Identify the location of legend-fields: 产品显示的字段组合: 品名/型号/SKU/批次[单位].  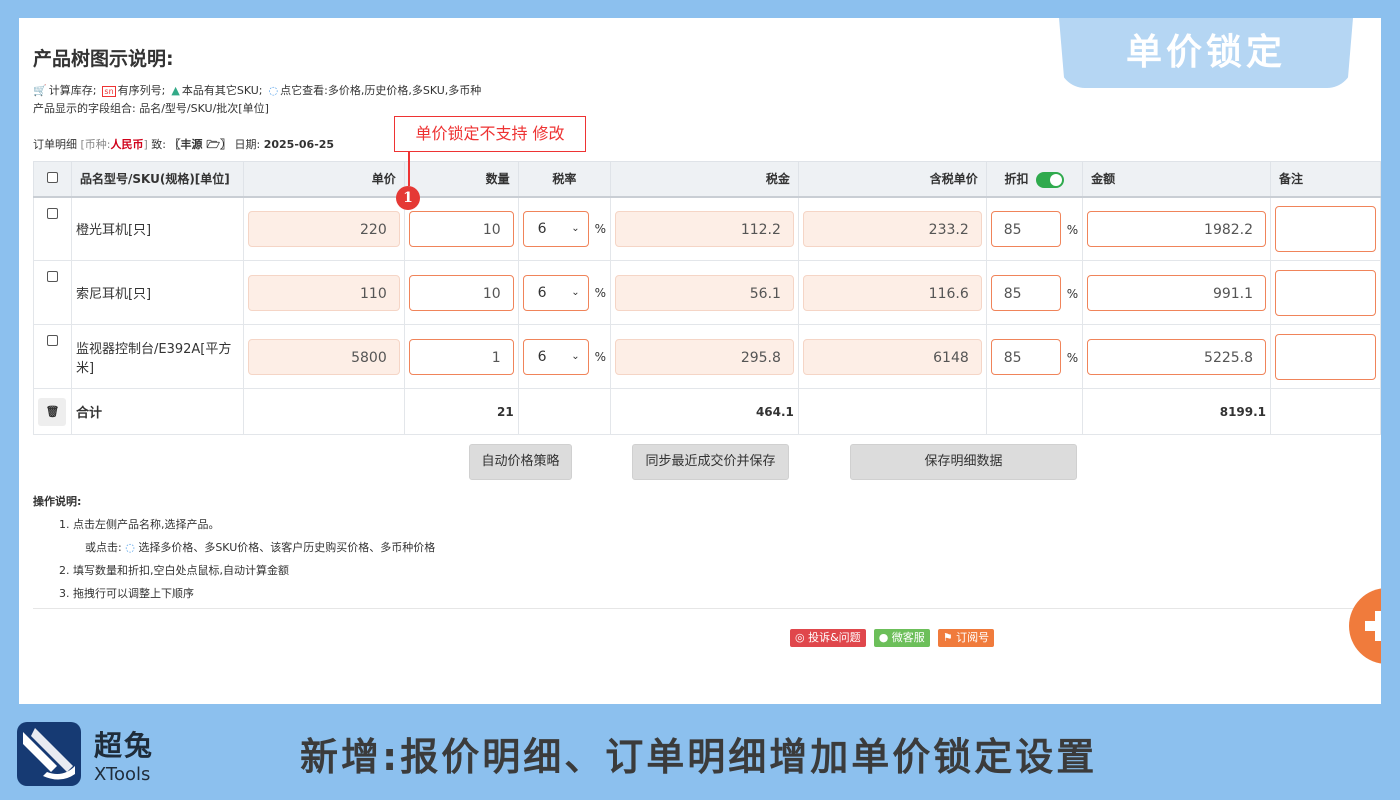
(151, 108).